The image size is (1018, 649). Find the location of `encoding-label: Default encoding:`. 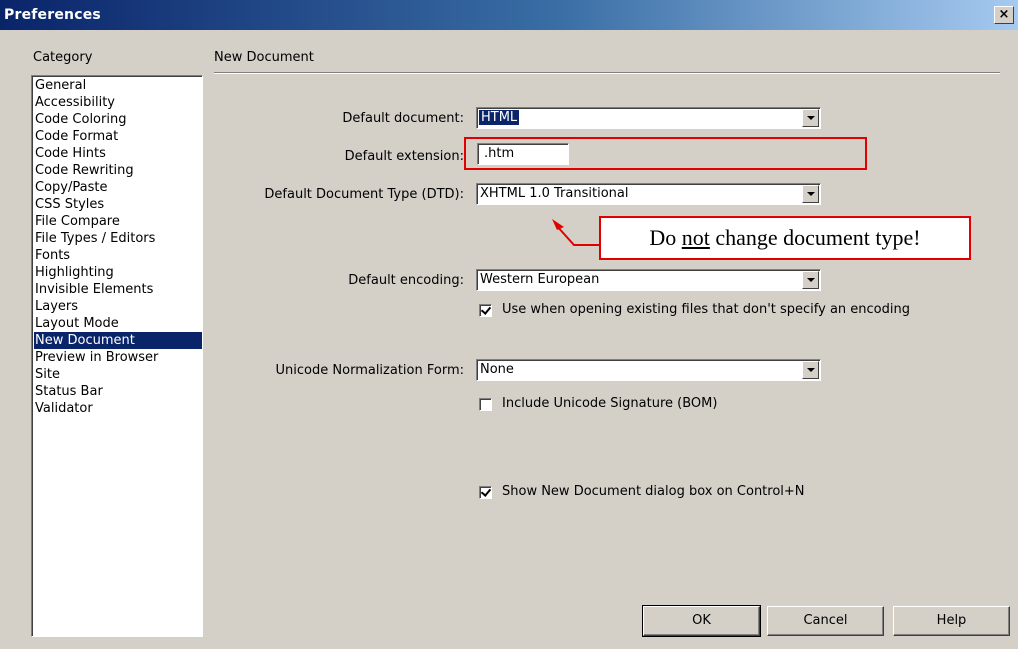

encoding-label: Default encoding: is located at coordinates (406, 280).